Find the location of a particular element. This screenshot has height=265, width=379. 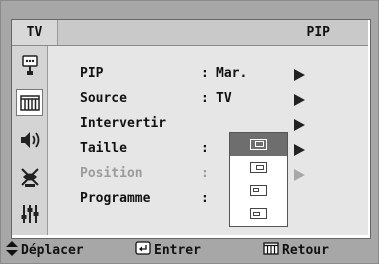

menu-return-icon is located at coordinates (271, 251).